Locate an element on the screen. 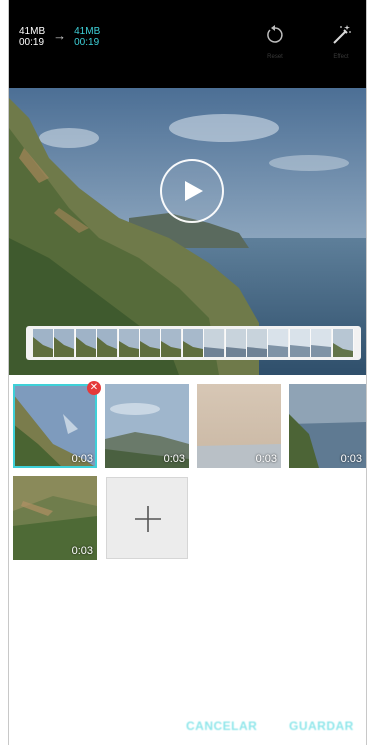 The height and width of the screenshot is (745, 367). effect-label: Effect is located at coordinates (341, 57).